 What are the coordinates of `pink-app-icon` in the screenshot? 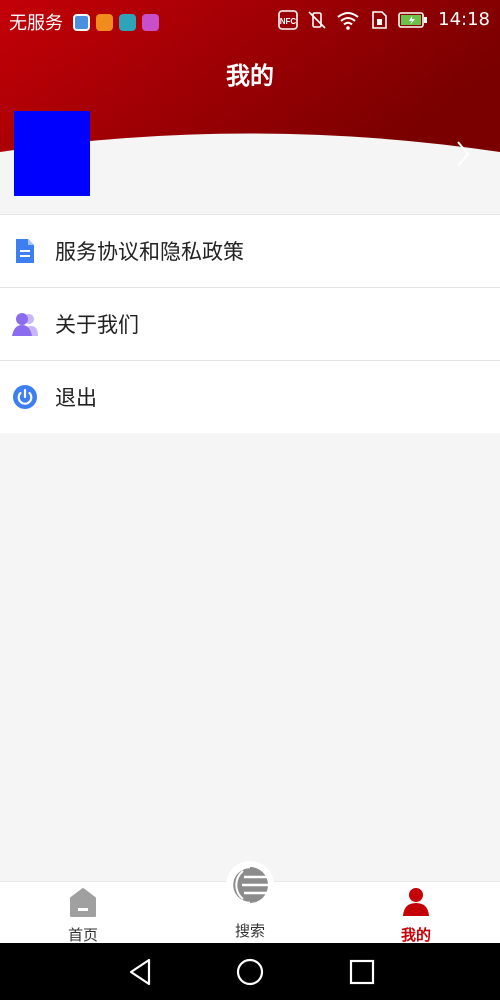 It's located at (150, 22).